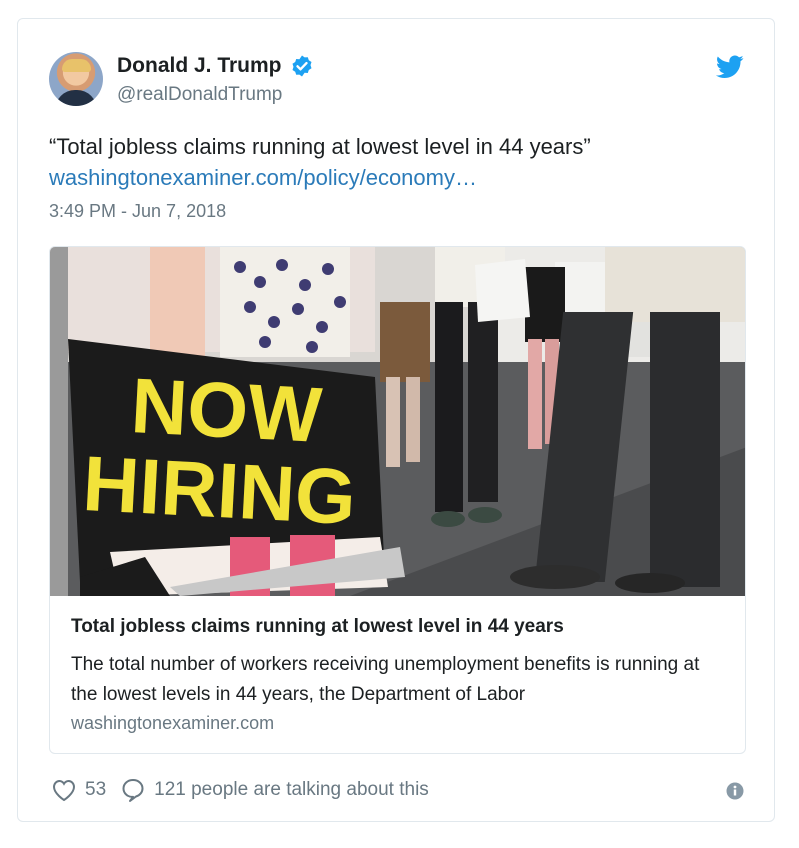 This screenshot has width=799, height=848. What do you see at coordinates (199, 66) in the screenshot?
I see `author-display-name: Donald J. Trump` at bounding box center [199, 66].